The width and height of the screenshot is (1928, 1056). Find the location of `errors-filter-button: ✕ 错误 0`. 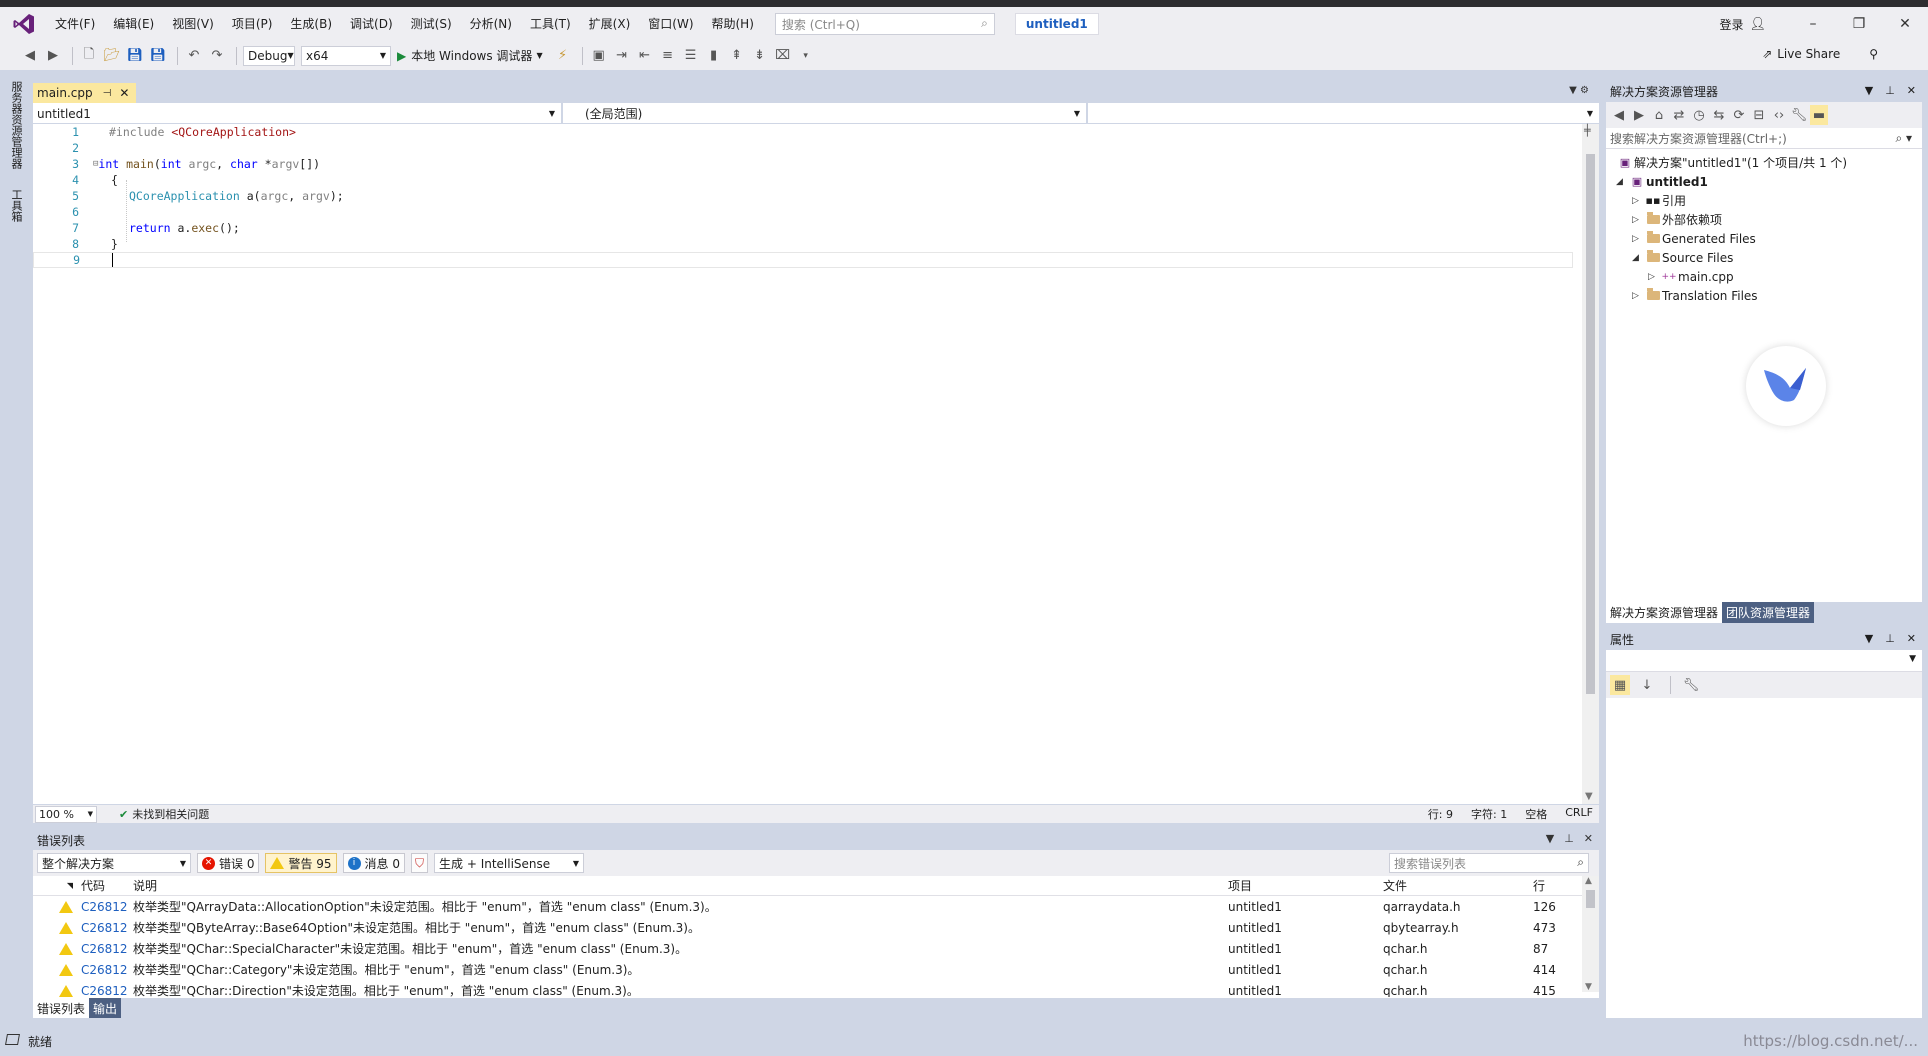

errors-filter-button: ✕ 错误 0 is located at coordinates (228, 863).